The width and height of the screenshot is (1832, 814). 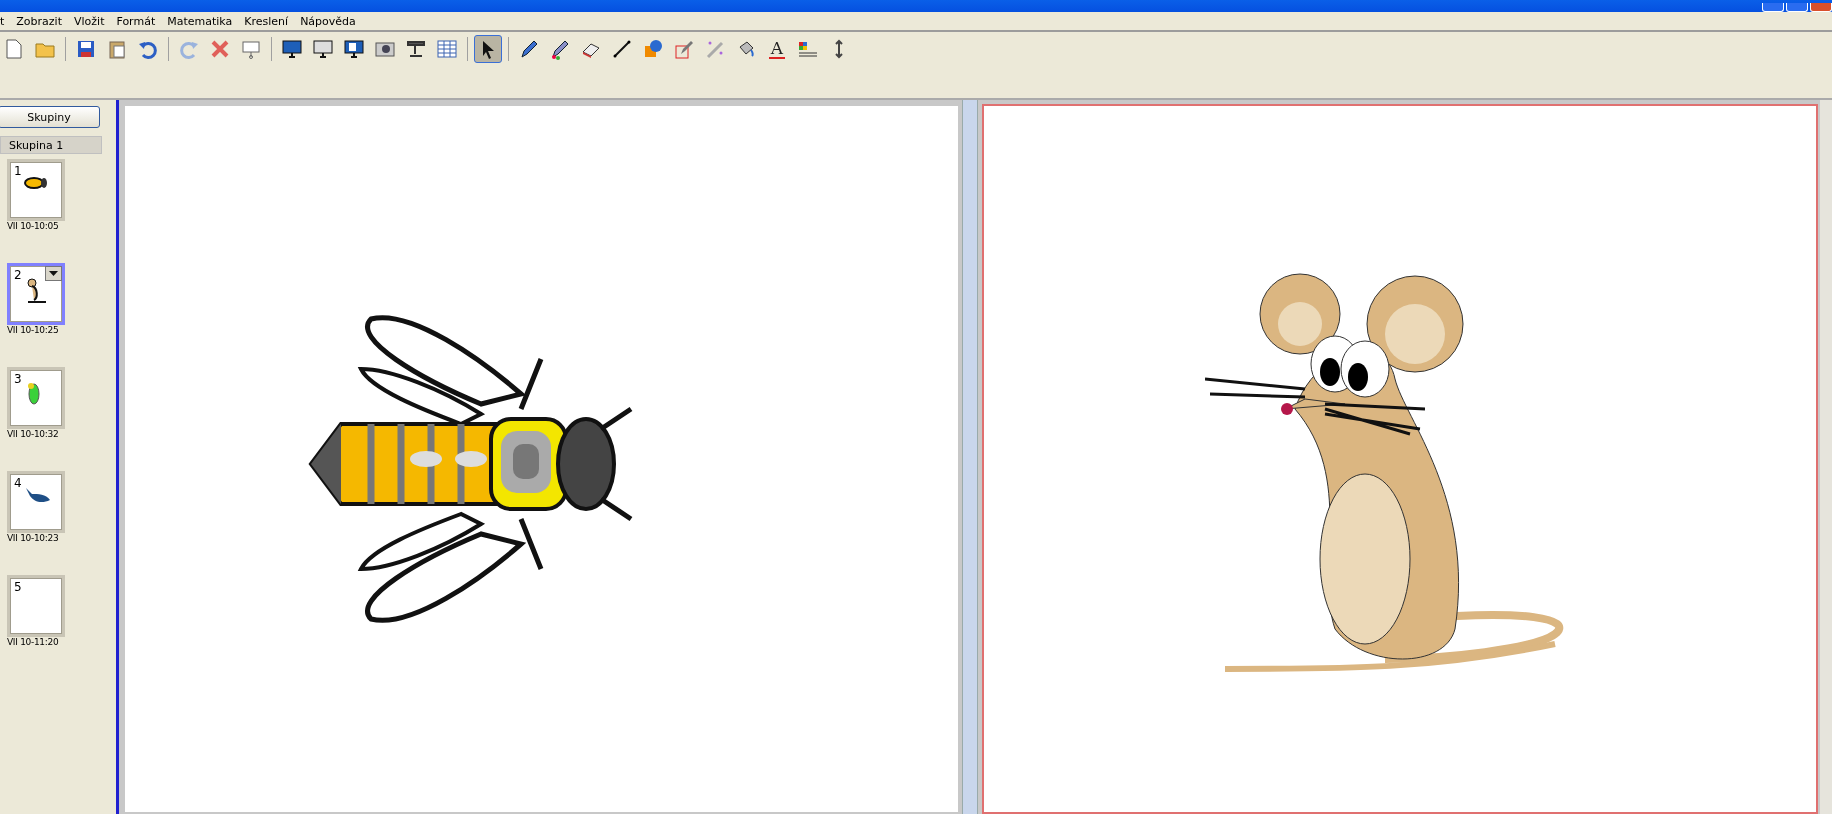 What do you see at coordinates (251, 49) in the screenshot?
I see `projector-screen-icon` at bounding box center [251, 49].